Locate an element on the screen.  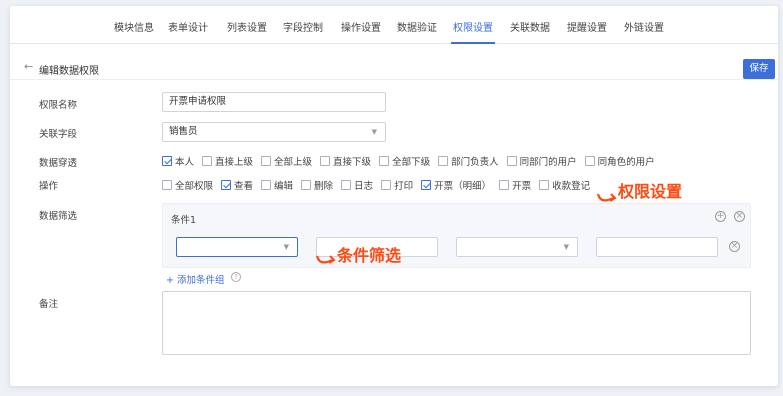
page-header: ← 编辑数据权限 保存 is located at coordinates (394, 67).